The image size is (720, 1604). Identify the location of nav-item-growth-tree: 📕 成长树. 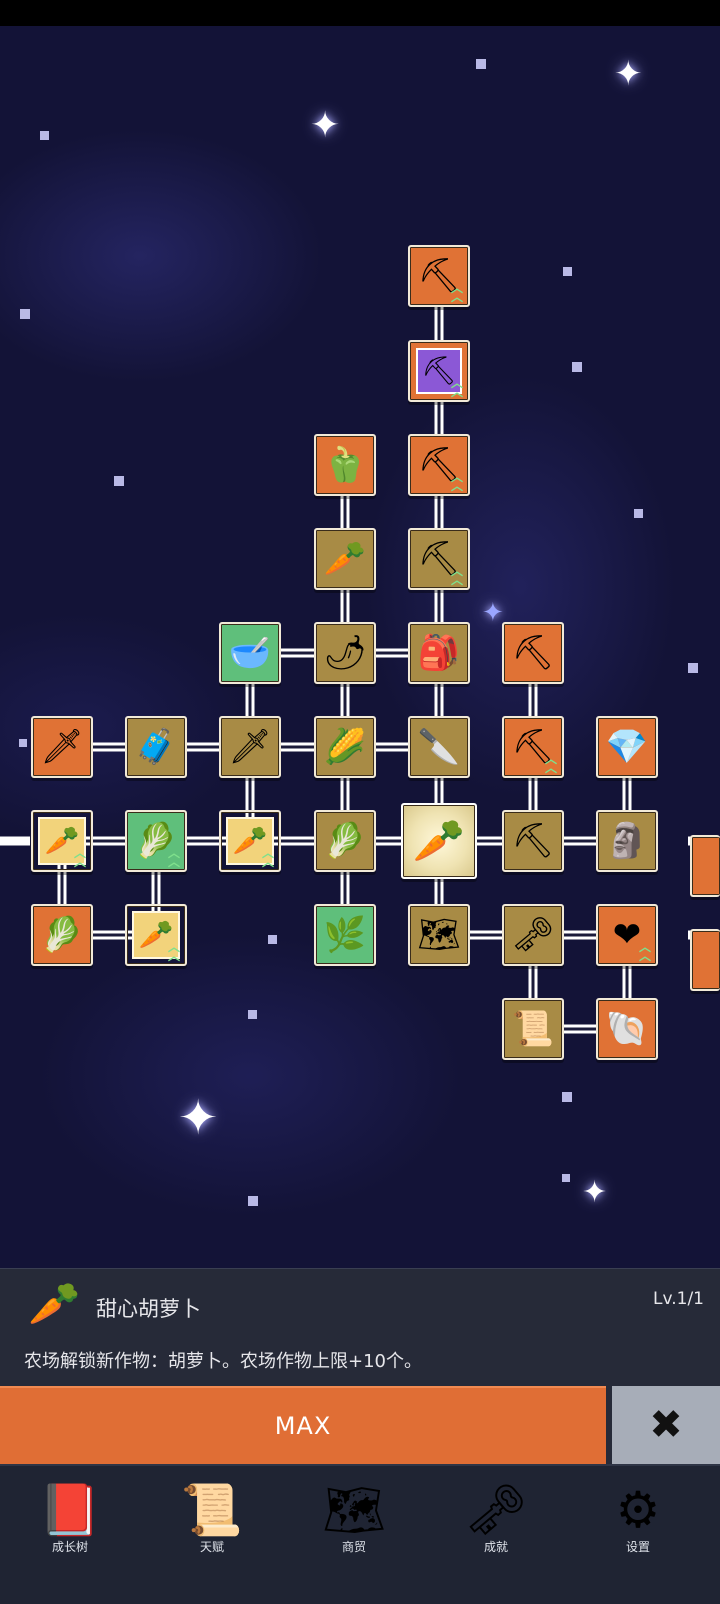
(70, 1517).